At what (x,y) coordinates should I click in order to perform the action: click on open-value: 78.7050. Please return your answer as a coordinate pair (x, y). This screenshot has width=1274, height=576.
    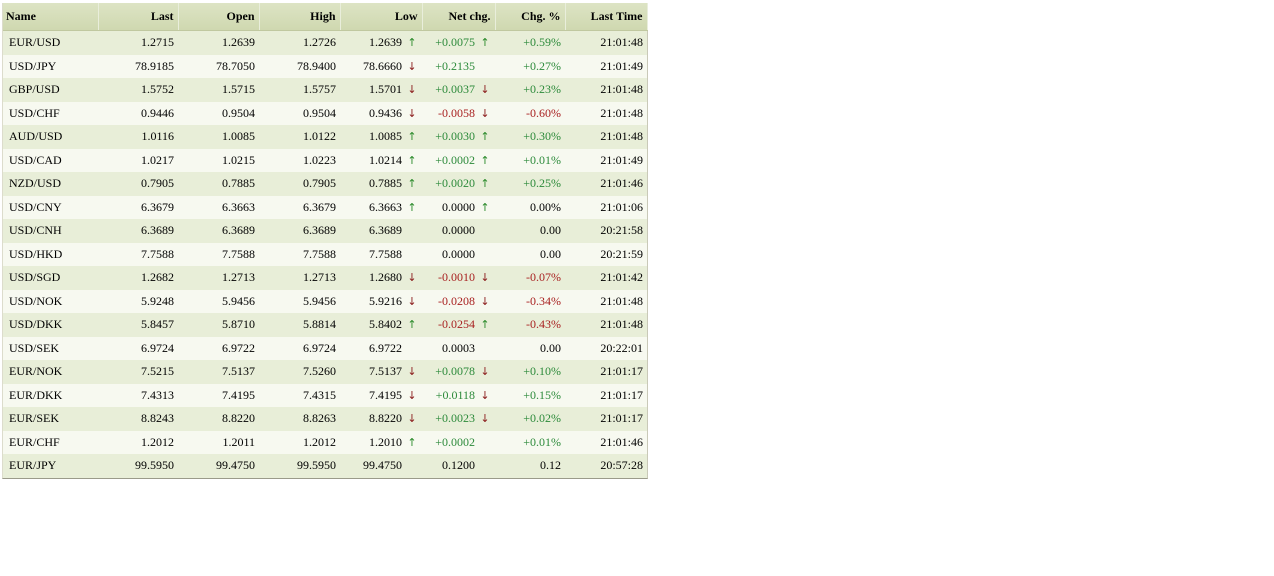
    Looking at the image, I should click on (218, 66).